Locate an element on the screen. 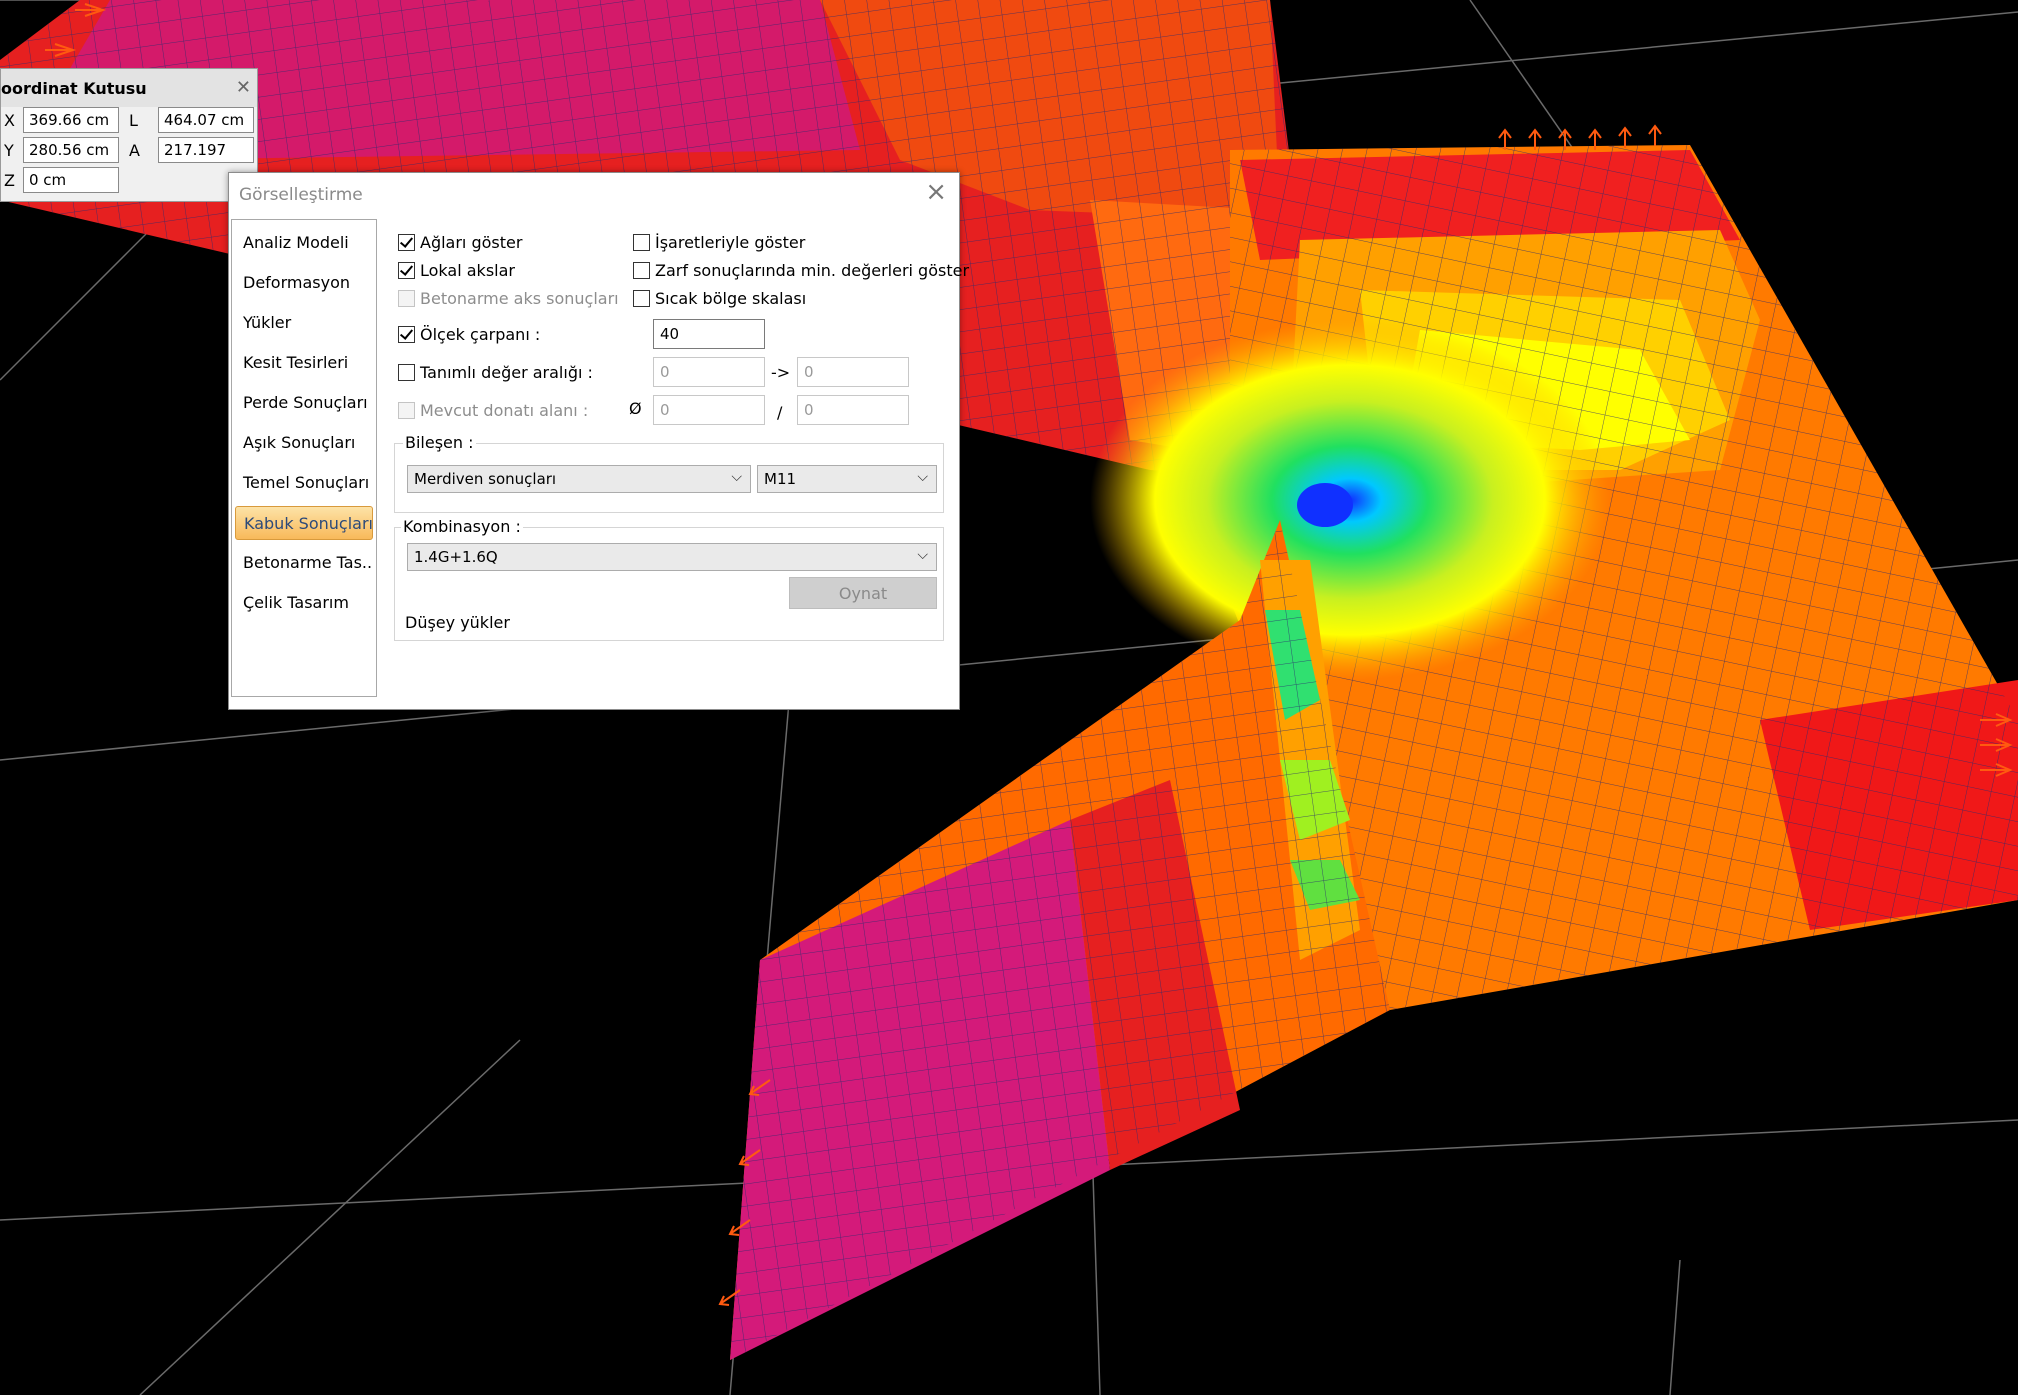 Image resolution: width=2018 pixels, height=1395 pixels. a-label: A is located at coordinates (134, 150).